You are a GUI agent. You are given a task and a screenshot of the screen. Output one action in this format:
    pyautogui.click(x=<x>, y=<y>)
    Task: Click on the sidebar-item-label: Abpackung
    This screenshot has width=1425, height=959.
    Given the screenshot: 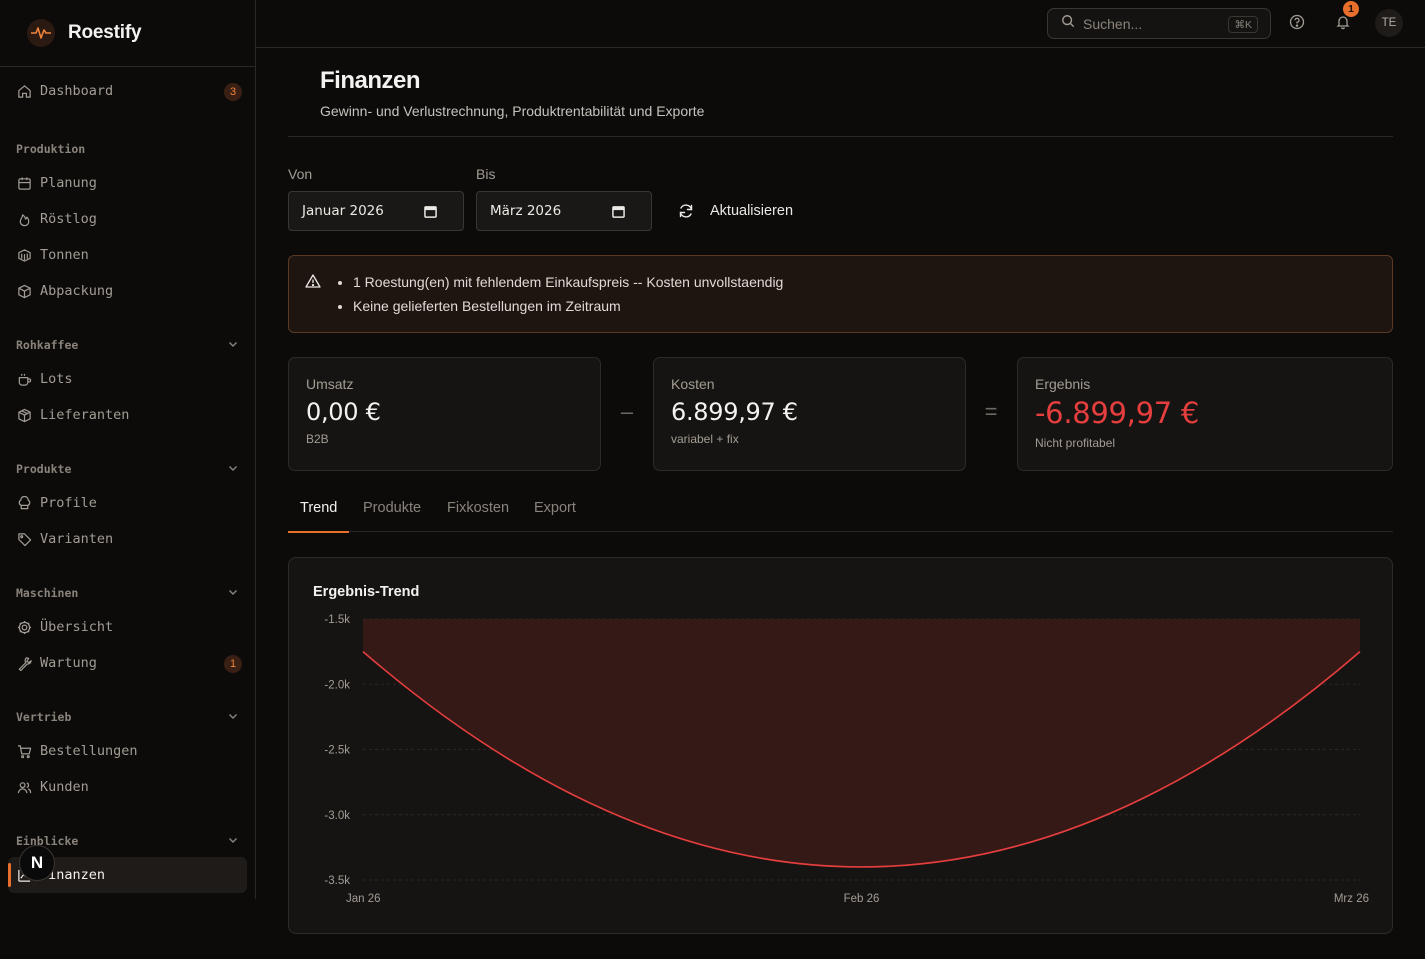 What is the action you would take?
    pyautogui.click(x=77, y=291)
    